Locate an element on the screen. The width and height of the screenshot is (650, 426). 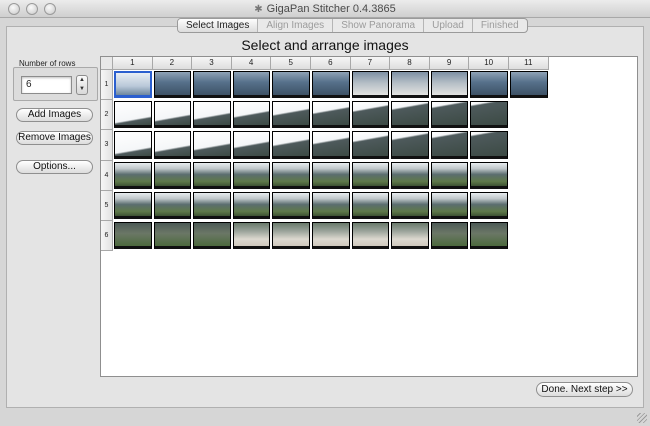
row-header: 6 is located at coordinates (107, 236).